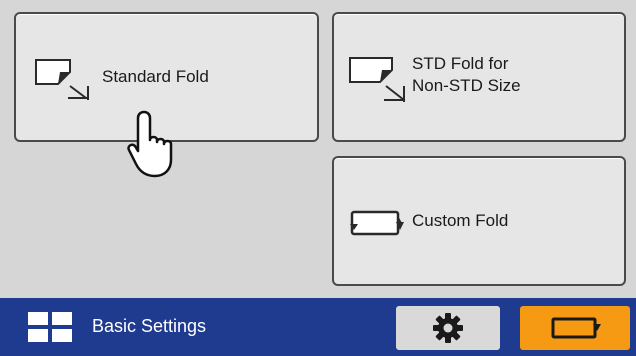  Describe the element at coordinates (150, 144) in the screenshot. I see `hand-pointer-cursor-icon` at that location.